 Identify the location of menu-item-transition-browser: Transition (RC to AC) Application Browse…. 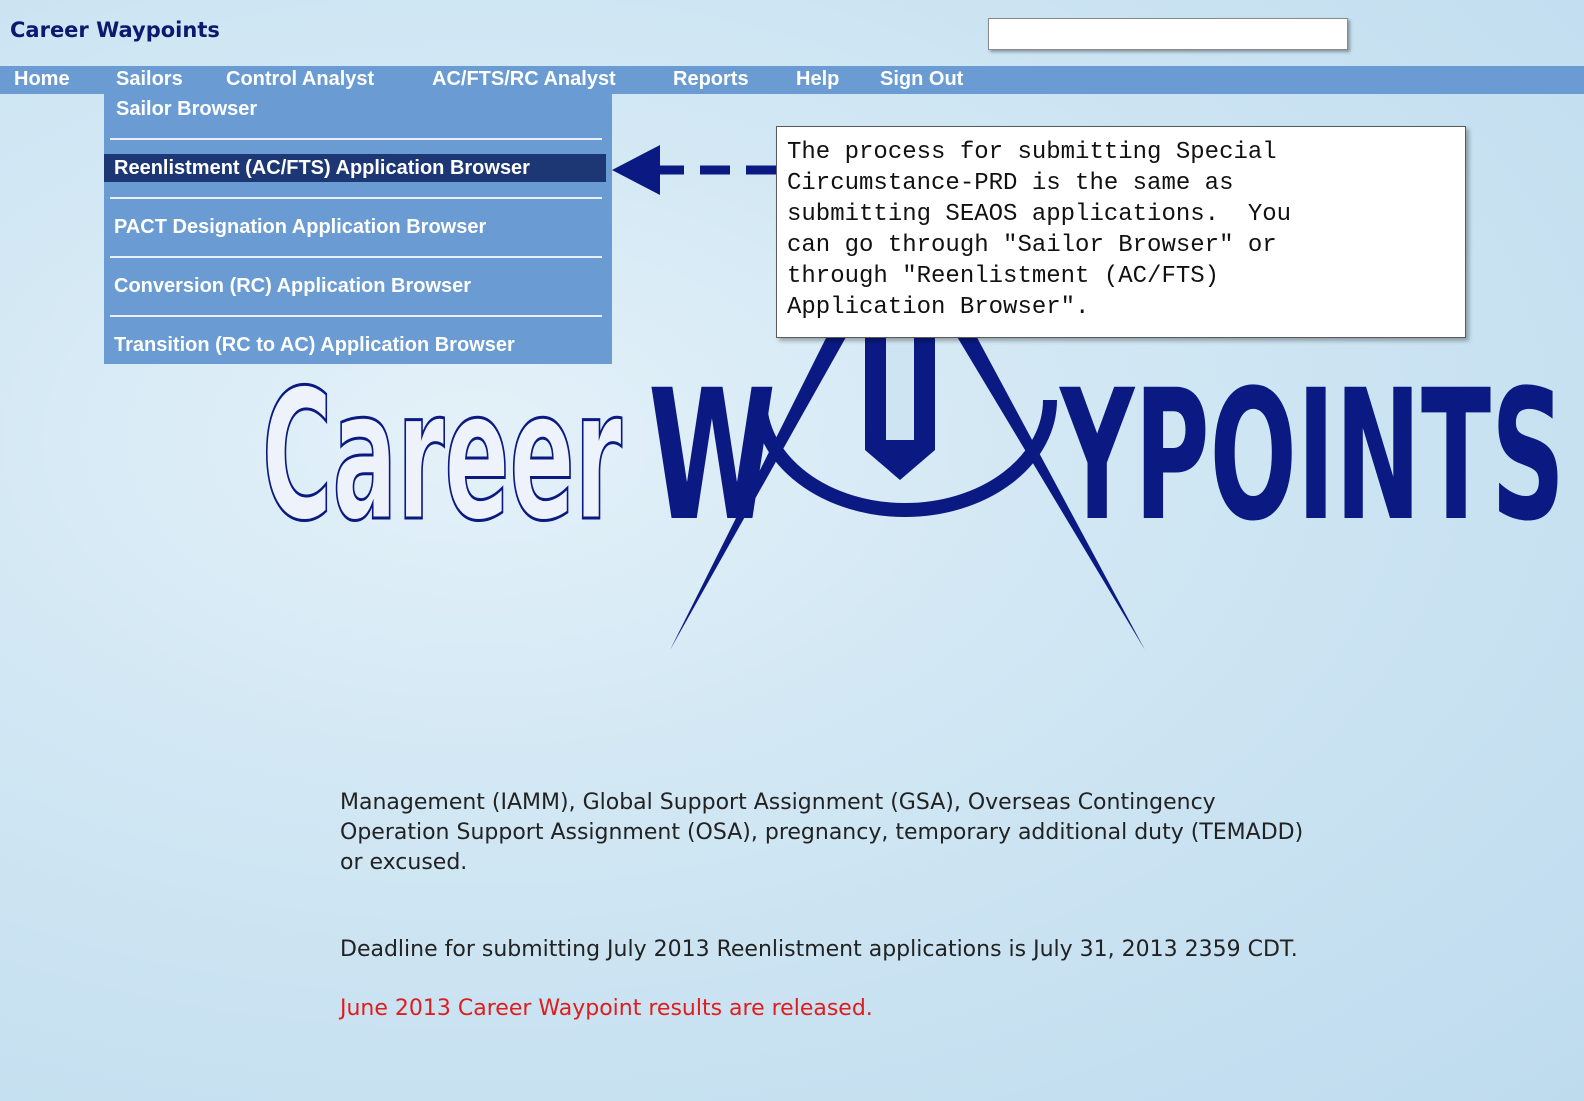
(314, 345).